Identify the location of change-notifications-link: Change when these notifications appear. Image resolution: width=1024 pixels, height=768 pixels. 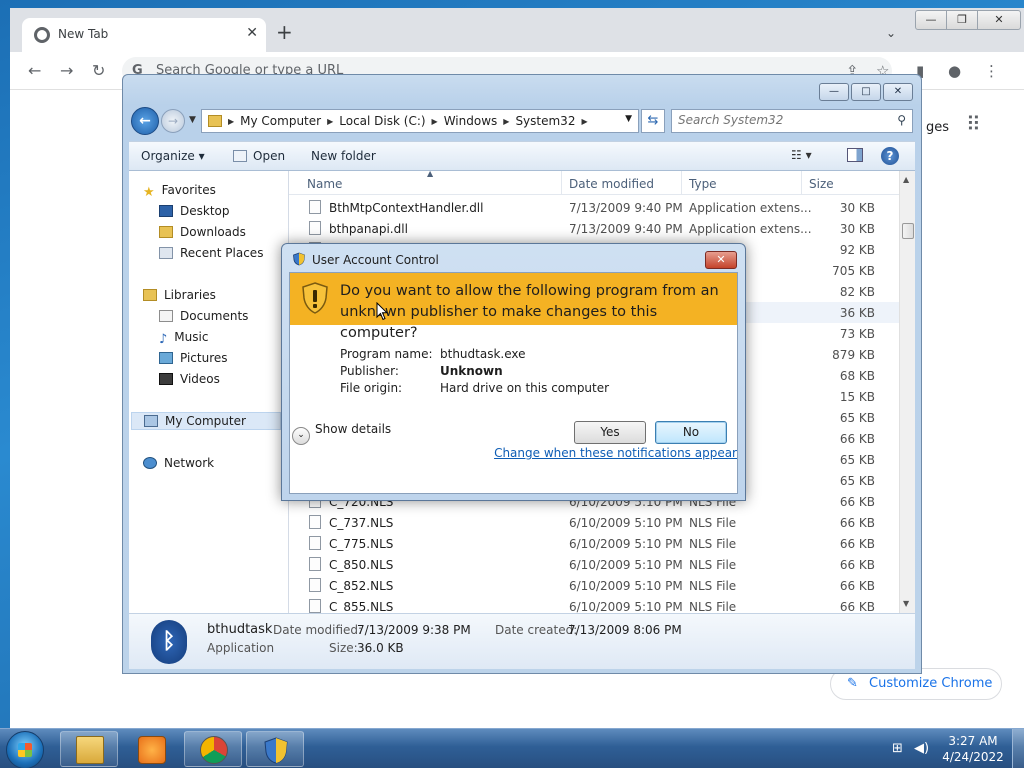
(615, 453).